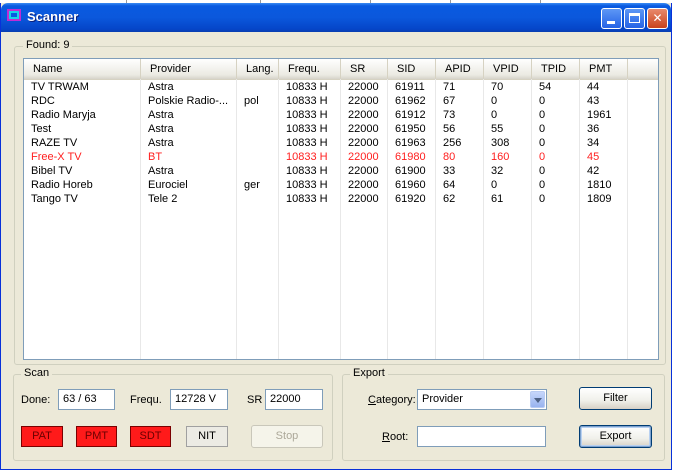  Describe the element at coordinates (449, 171) in the screenshot. I see `cell-apid: 33` at that location.